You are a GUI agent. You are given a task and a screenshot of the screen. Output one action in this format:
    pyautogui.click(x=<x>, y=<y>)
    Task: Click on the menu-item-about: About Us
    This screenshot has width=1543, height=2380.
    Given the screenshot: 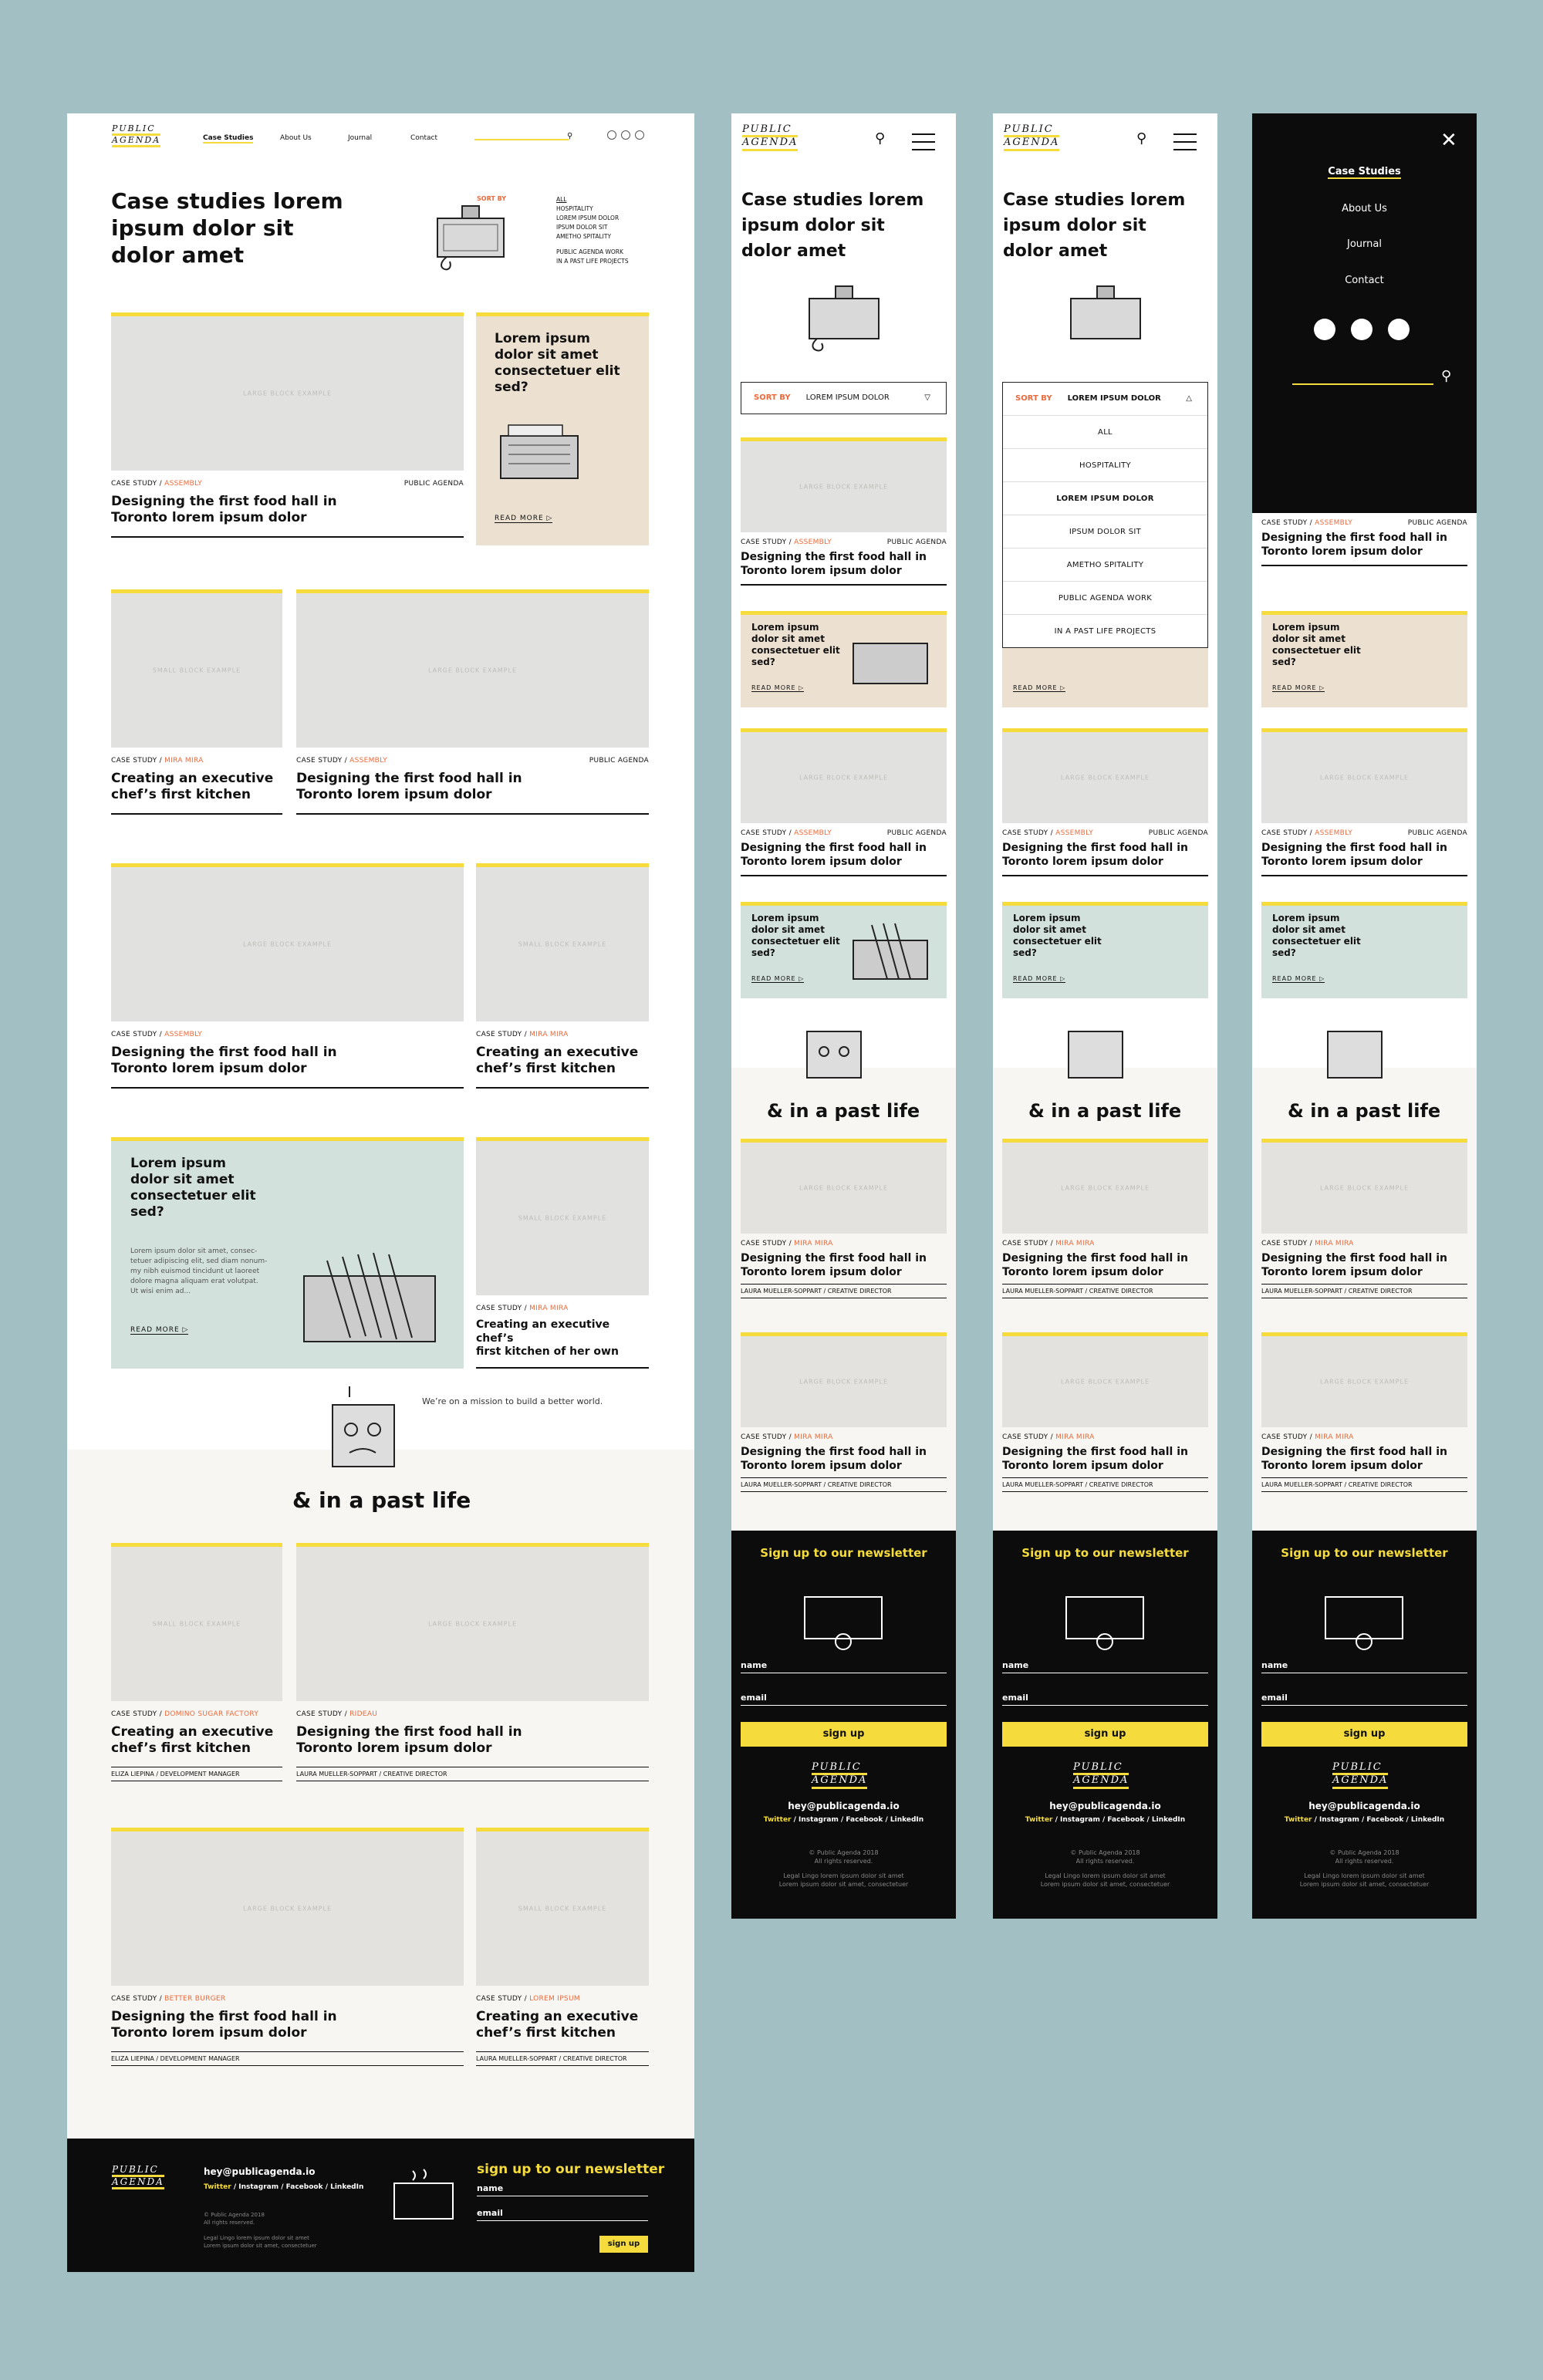 What is the action you would take?
    pyautogui.click(x=1365, y=208)
    